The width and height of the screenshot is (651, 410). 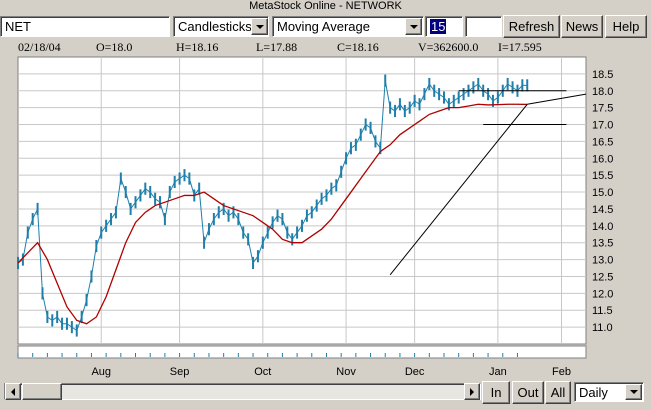 I want to click on info-volume: V=362600.0, so click(x=448, y=47).